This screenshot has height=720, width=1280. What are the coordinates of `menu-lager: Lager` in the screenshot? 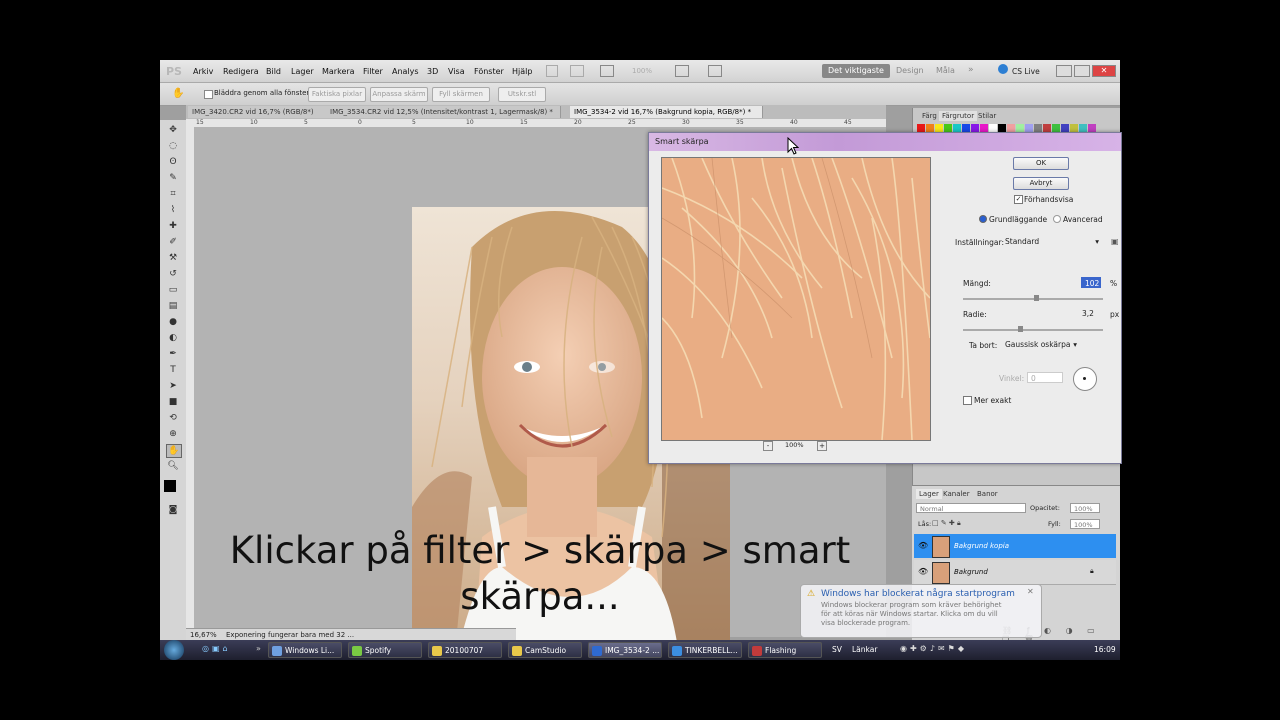 It's located at (302, 71).